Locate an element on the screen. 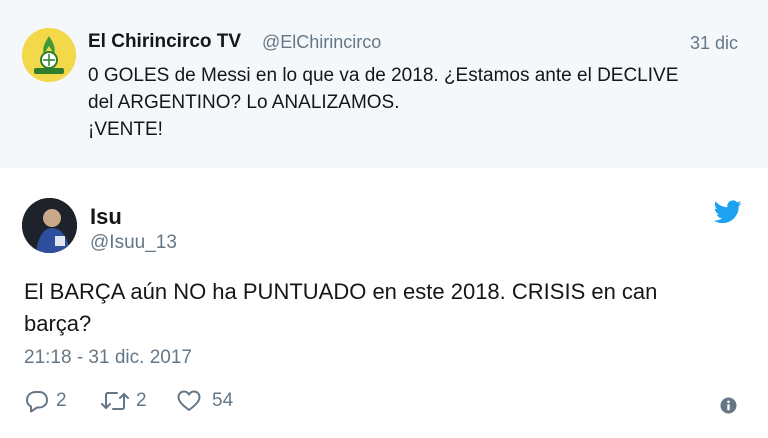 This screenshot has width=768, height=438. reply-author-handle: @Isuu_13 is located at coordinates (133, 243).